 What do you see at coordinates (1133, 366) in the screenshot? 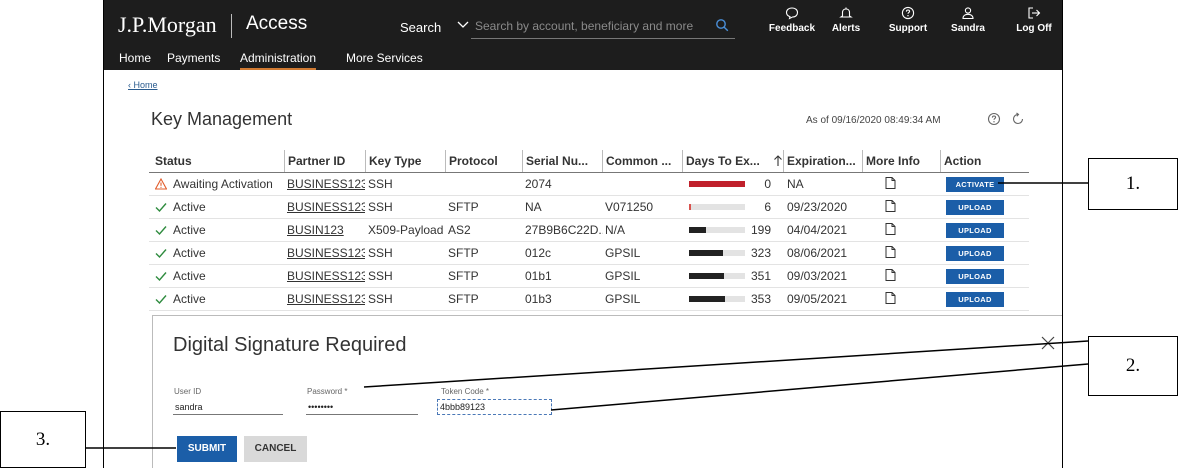
I see `callout-2: 2.` at bounding box center [1133, 366].